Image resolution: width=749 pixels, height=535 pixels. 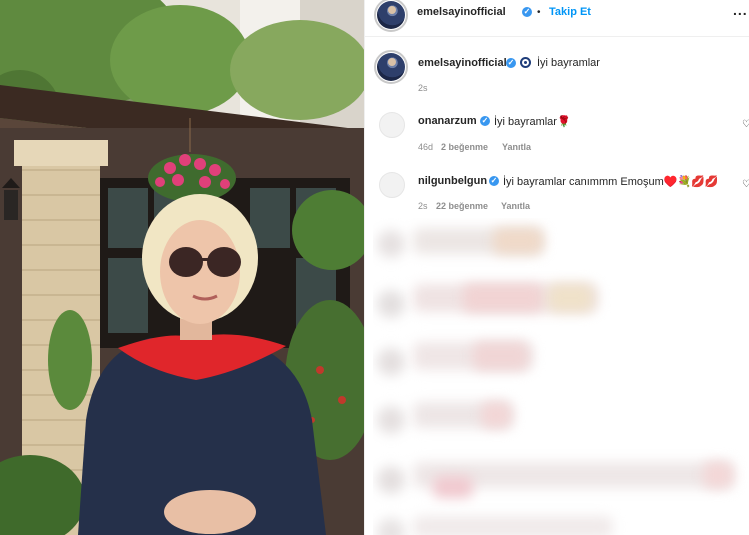 What do you see at coordinates (423, 206) in the screenshot?
I see `comment-age: 2s` at bounding box center [423, 206].